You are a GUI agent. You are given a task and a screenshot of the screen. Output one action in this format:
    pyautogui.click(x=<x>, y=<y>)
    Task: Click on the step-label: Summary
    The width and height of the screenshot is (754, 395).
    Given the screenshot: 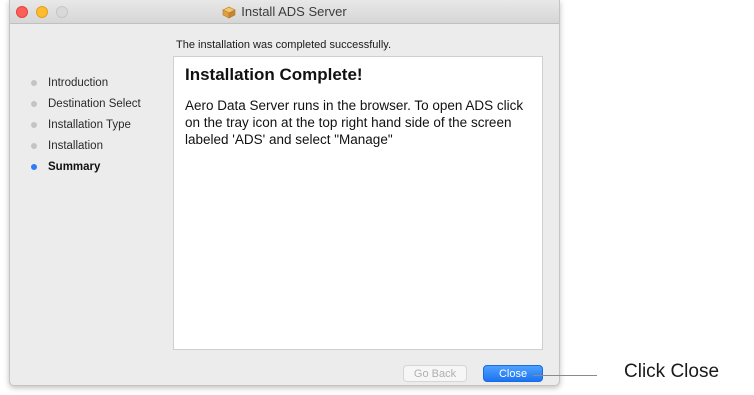 What is the action you would take?
    pyautogui.click(x=74, y=167)
    